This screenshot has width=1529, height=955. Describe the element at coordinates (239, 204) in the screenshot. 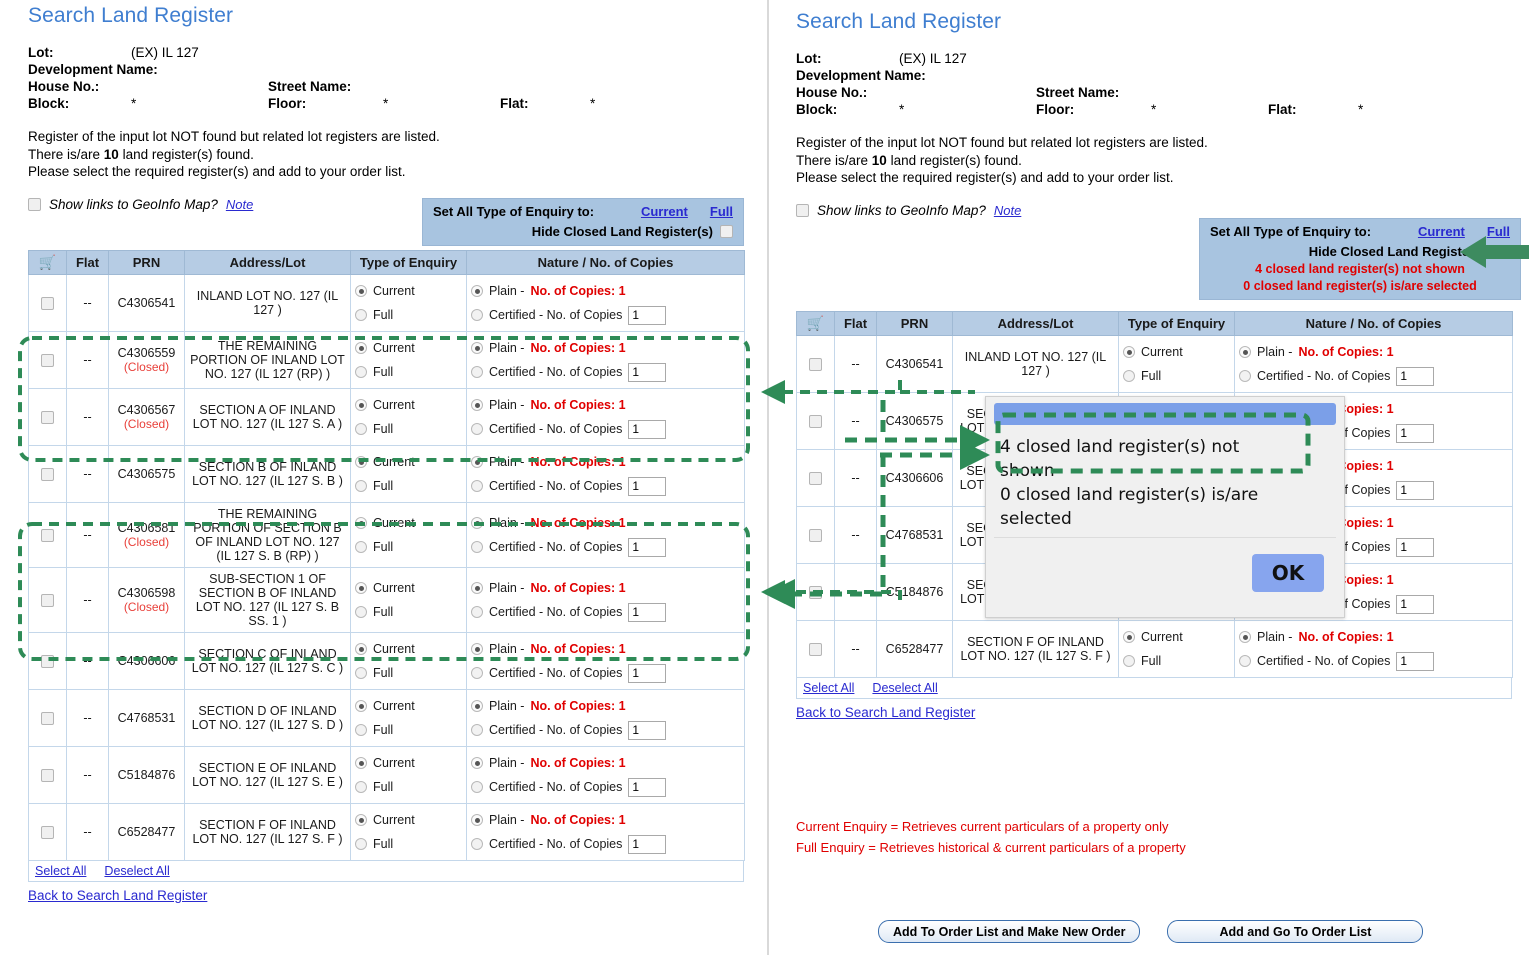

I see `geoinfo-note-link: Note` at that location.